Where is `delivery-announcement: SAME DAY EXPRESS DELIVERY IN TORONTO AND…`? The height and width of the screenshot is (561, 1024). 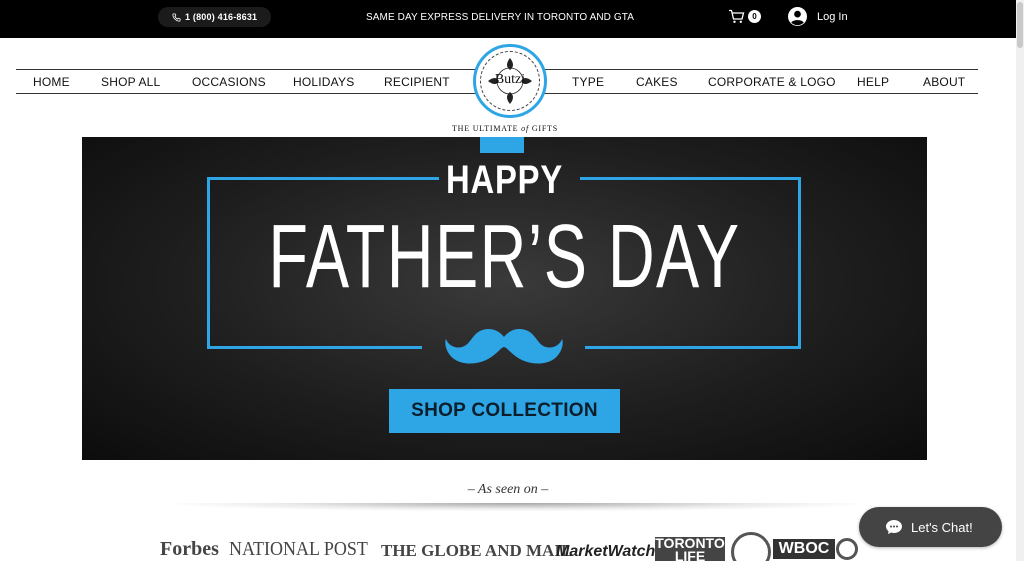
delivery-announcement: SAME DAY EXPRESS DELIVERY IN TORONTO AND… is located at coordinates (500, 17).